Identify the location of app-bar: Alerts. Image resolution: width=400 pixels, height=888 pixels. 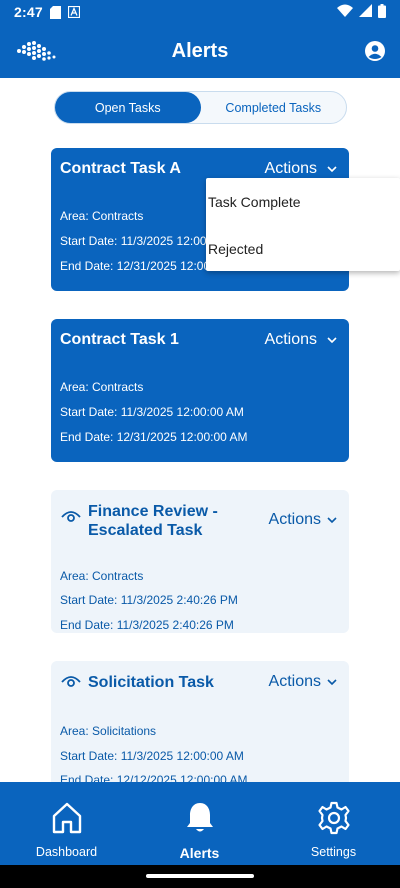
(200, 51).